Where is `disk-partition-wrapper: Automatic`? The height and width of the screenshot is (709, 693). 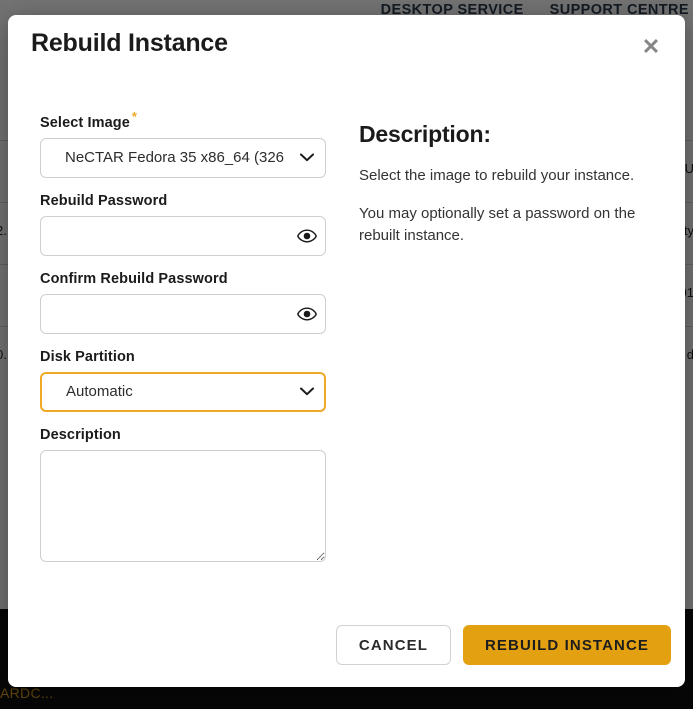
disk-partition-wrapper: Automatic is located at coordinates (183, 391).